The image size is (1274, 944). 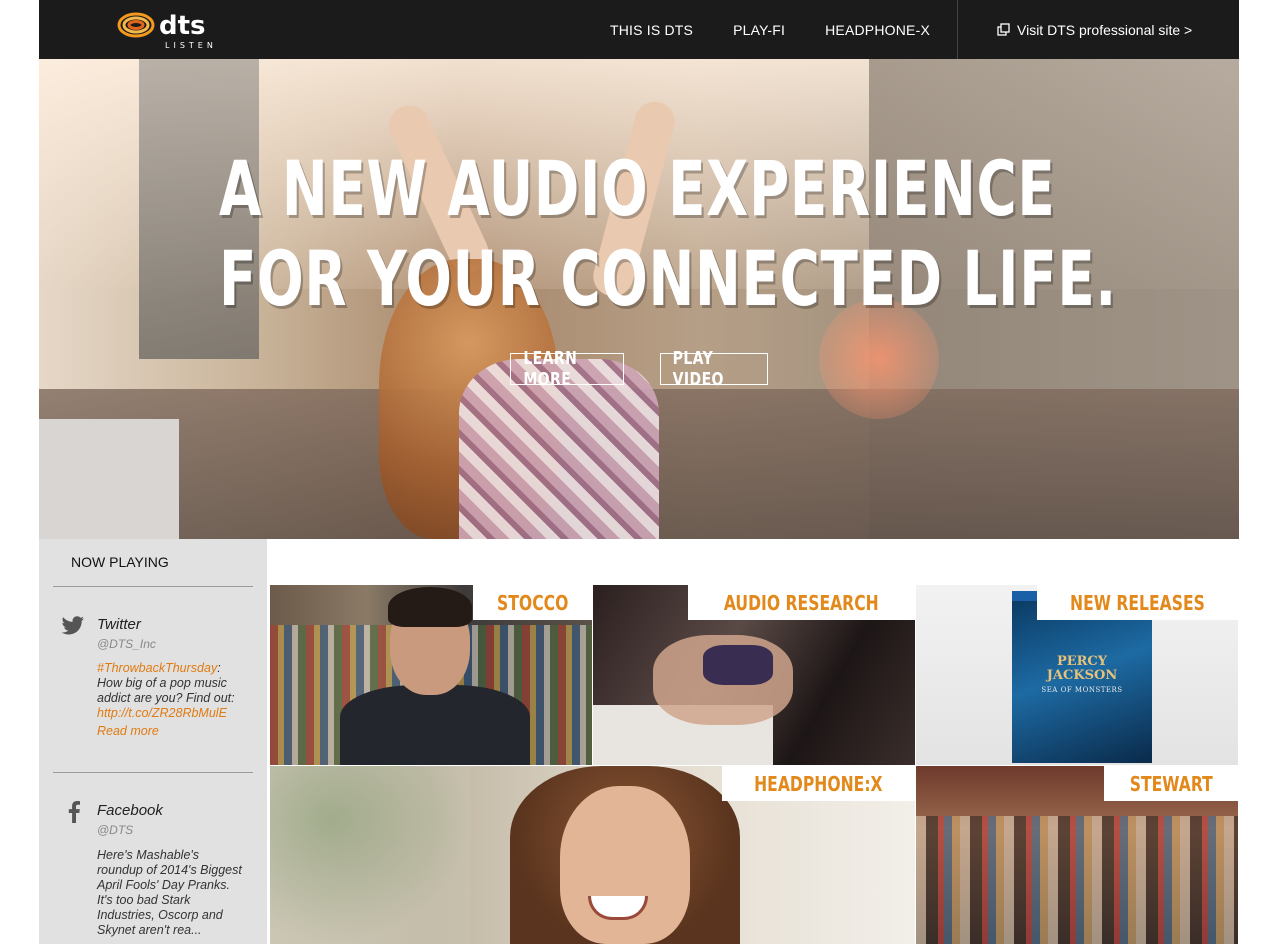 I want to click on tile-stocco: STOCCO, so click(x=431, y=675).